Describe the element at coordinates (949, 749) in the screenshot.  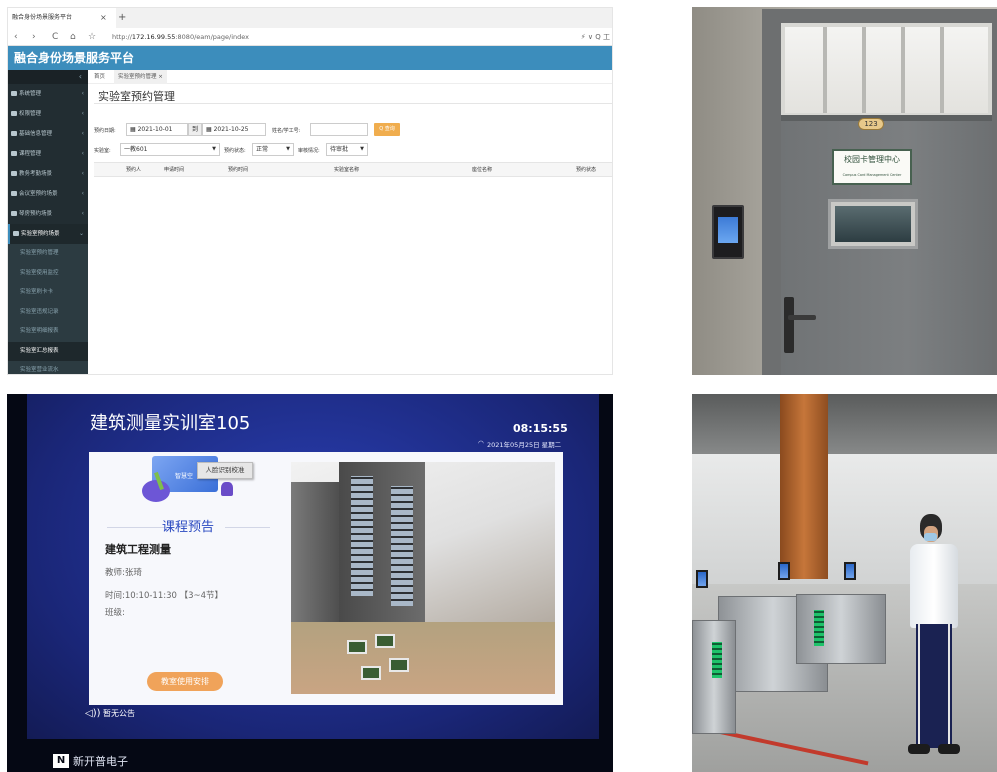
I see `shoe` at that location.